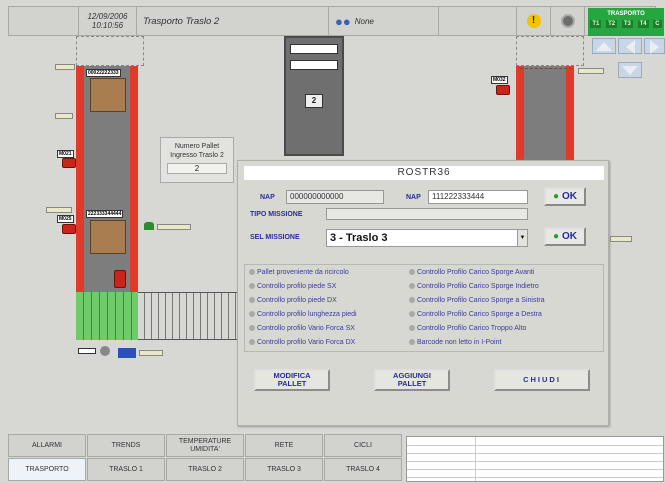  Describe the element at coordinates (556, 196) in the screenshot. I see `users-ok-icon: ●` at that location.